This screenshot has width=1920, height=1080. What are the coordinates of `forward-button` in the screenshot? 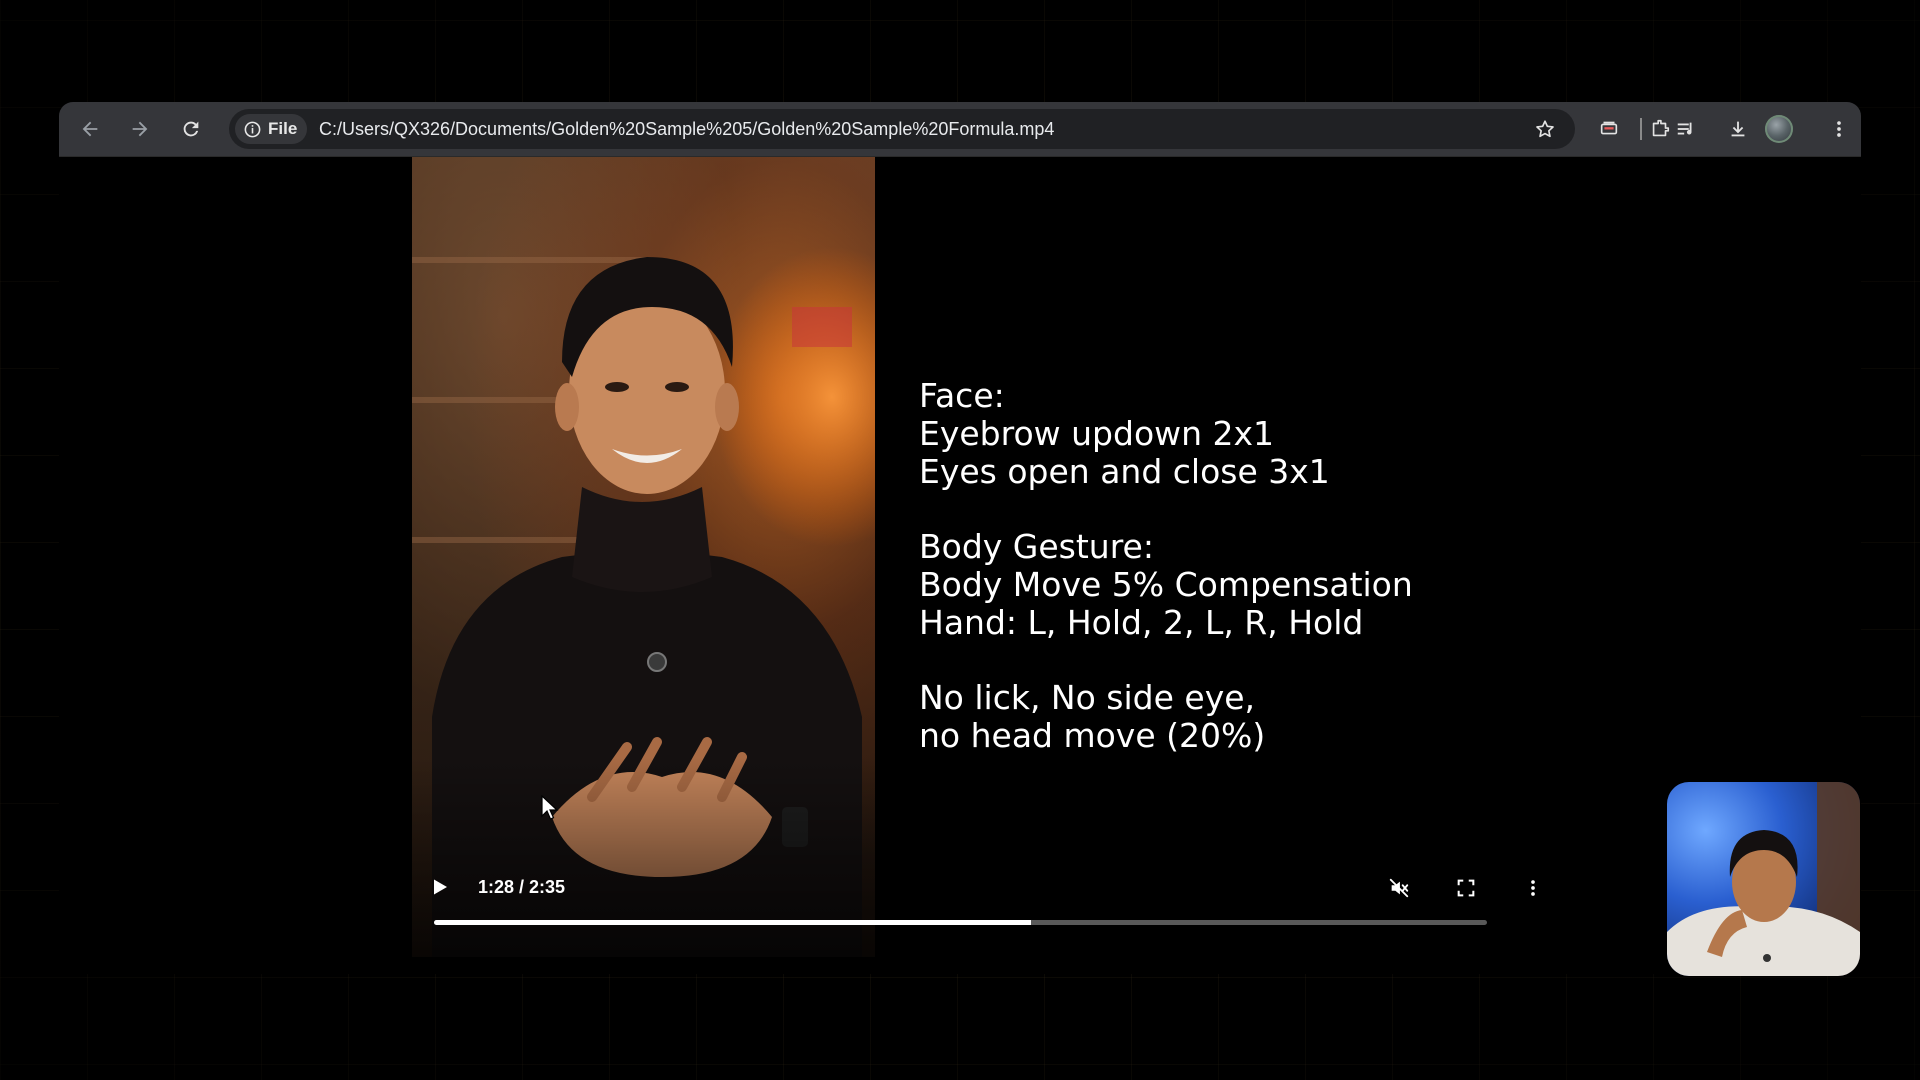 It's located at (140, 129).